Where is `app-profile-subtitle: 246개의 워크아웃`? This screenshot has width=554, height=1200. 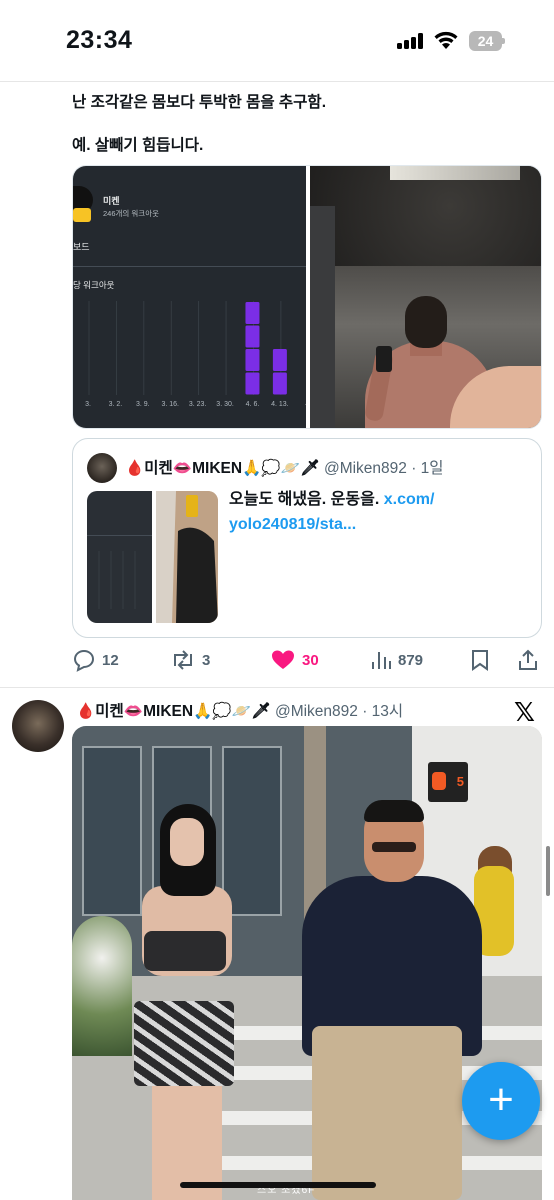
app-profile-subtitle: 246개의 워크아웃 is located at coordinates (131, 213).